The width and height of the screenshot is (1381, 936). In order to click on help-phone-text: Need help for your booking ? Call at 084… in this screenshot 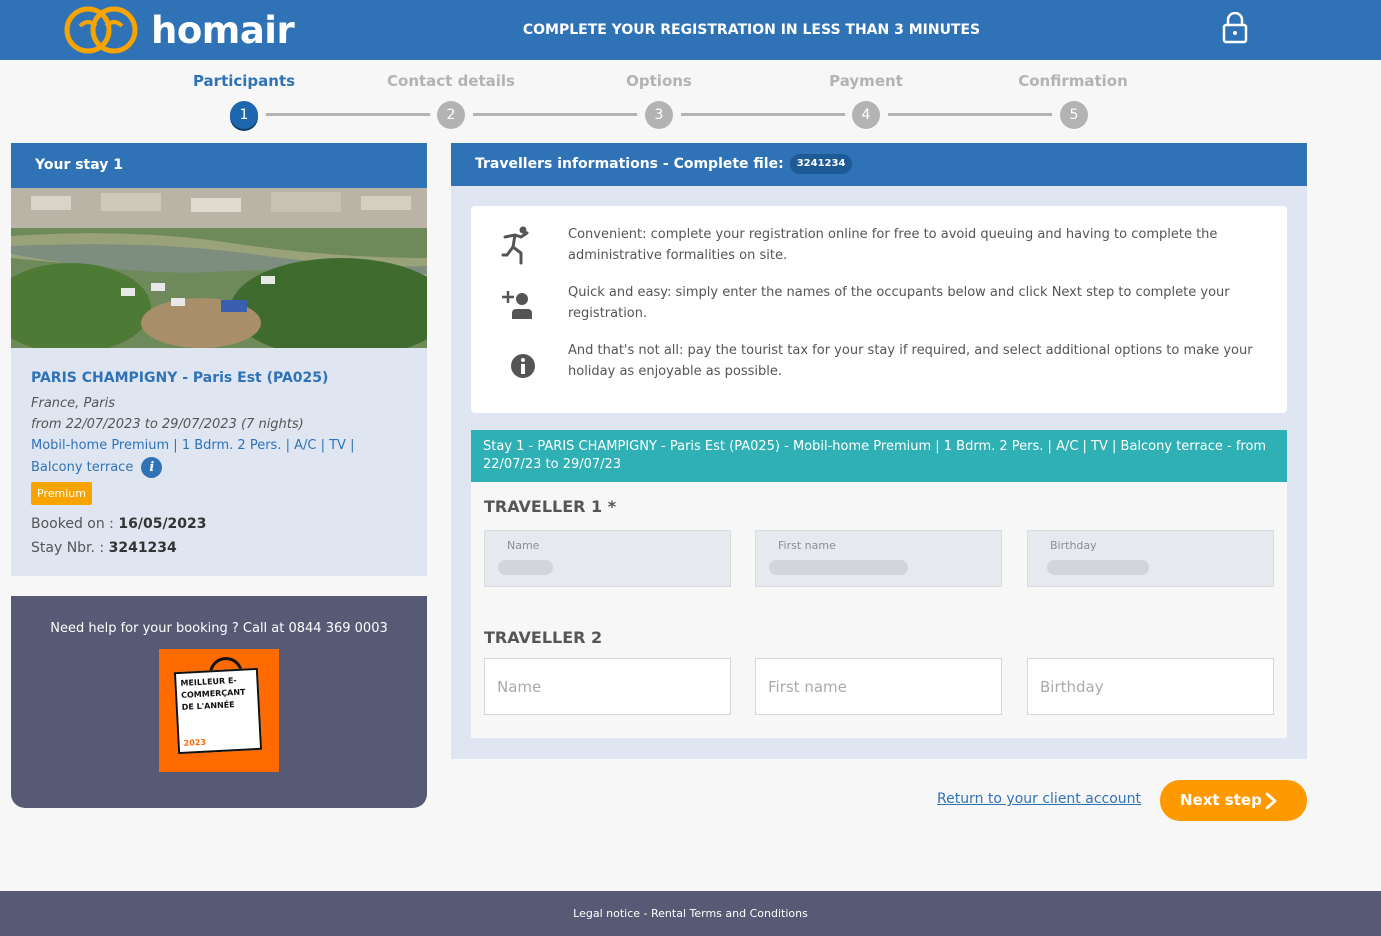, I will do `click(219, 628)`.